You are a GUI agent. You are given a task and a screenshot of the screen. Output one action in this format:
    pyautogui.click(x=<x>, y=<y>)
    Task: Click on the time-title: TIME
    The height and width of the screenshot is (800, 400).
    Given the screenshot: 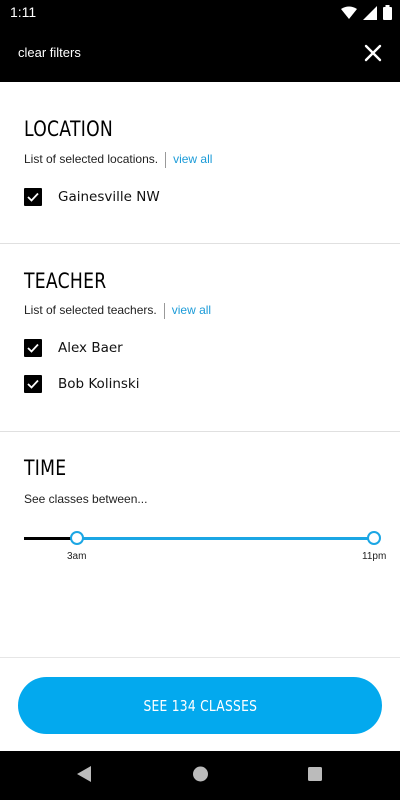 What is the action you would take?
    pyautogui.click(x=45, y=468)
    